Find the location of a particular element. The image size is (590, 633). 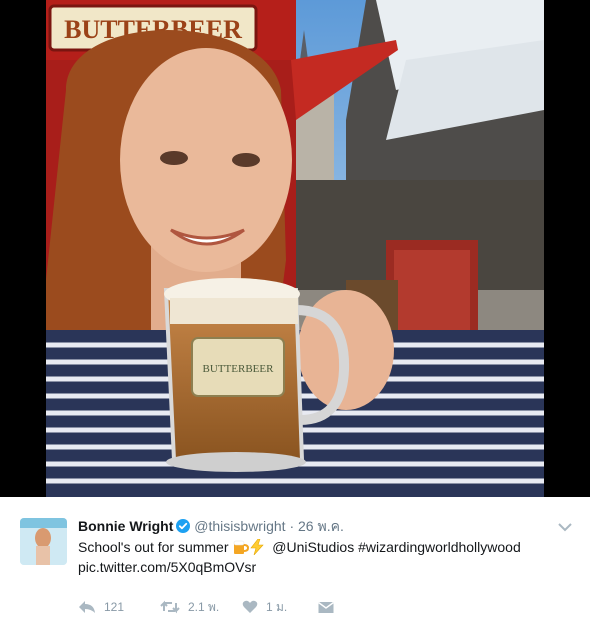

direct-message-button is located at coordinates (326, 607).